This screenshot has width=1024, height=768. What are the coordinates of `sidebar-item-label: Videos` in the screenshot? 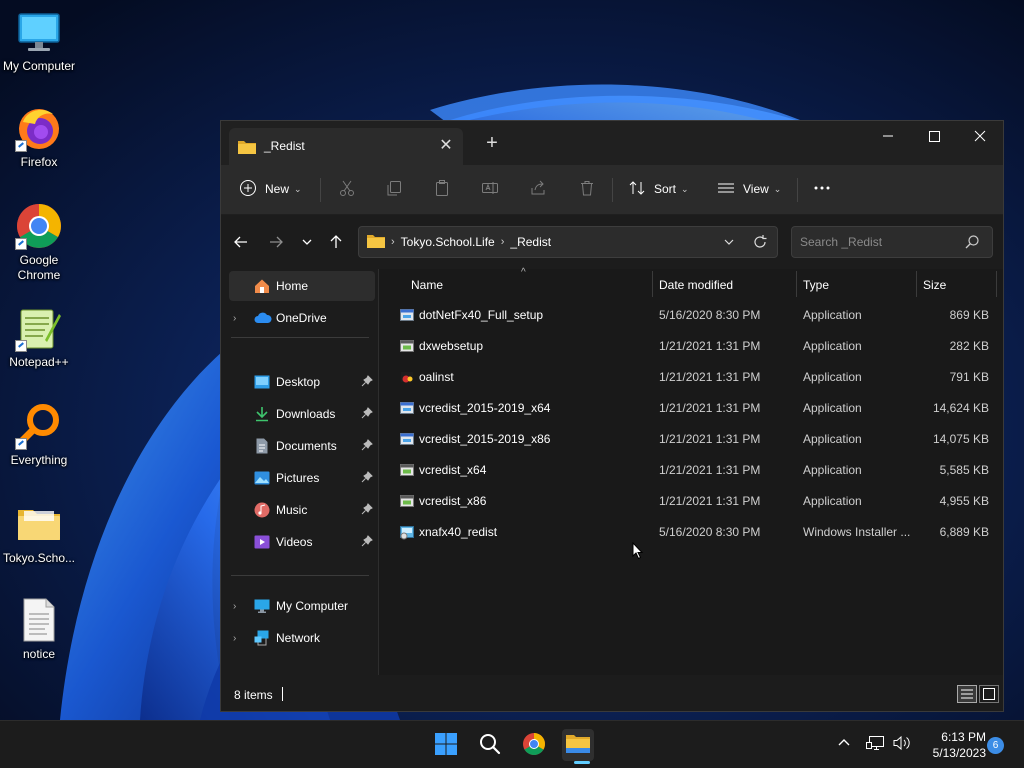 It's located at (294, 542).